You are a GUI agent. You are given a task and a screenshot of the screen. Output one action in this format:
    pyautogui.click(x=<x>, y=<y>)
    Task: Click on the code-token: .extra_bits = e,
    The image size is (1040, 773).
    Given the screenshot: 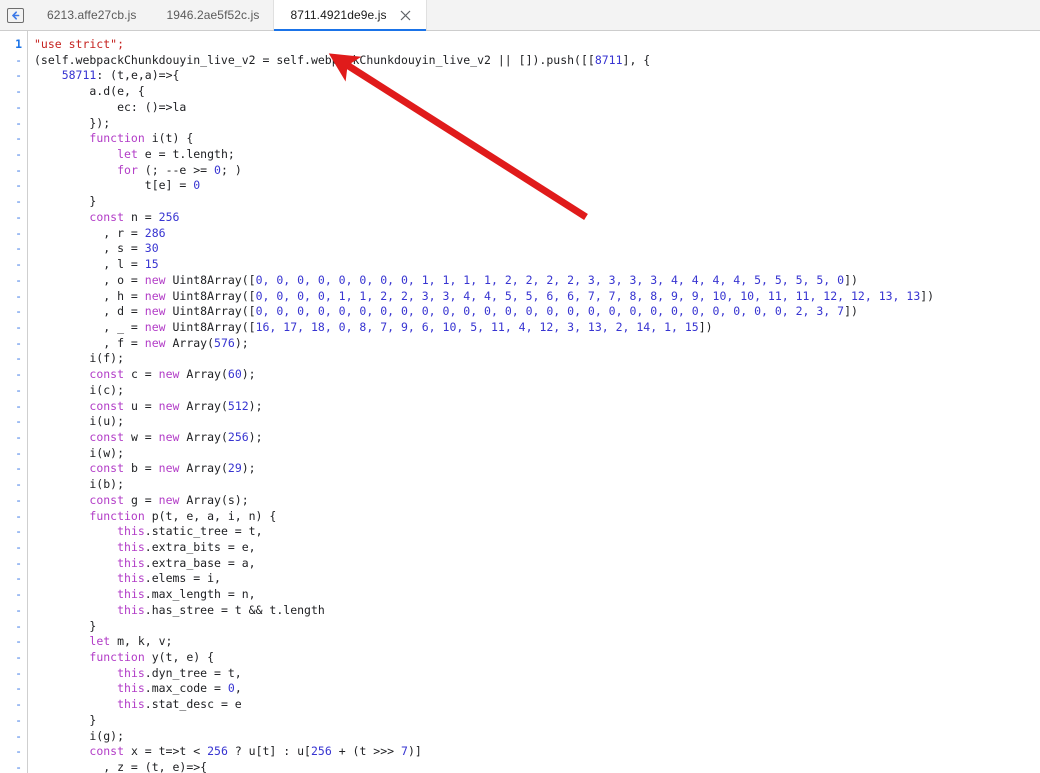 What is the action you would take?
    pyautogui.click(x=200, y=547)
    